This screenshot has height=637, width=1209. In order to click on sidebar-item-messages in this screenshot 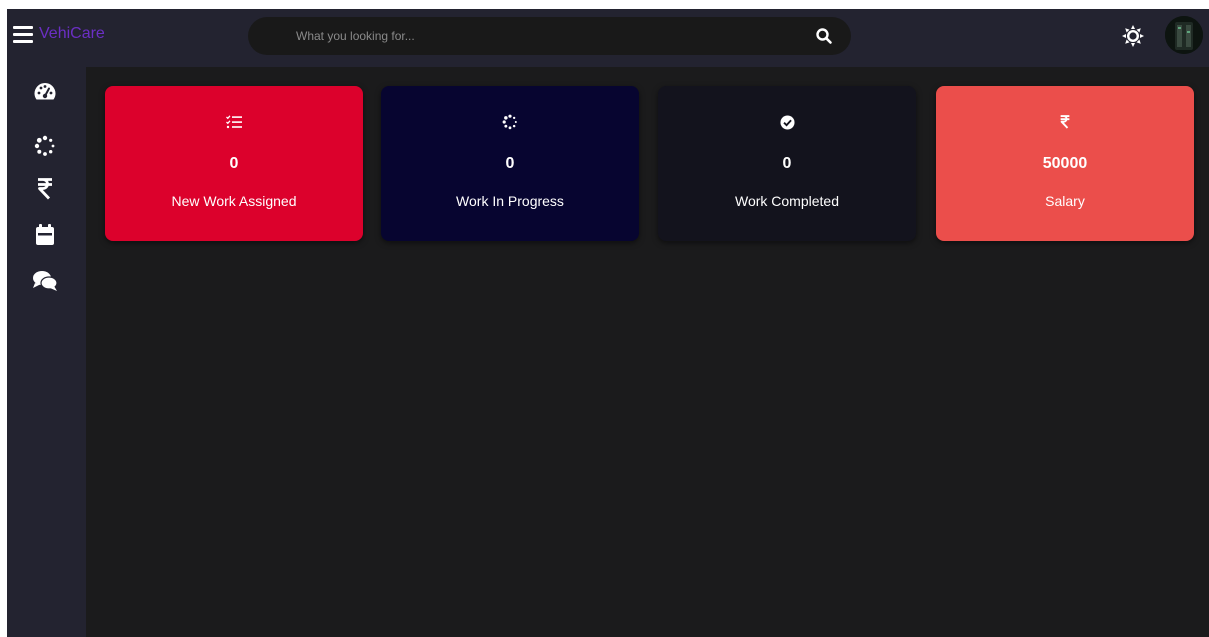, I will do `click(45, 281)`.